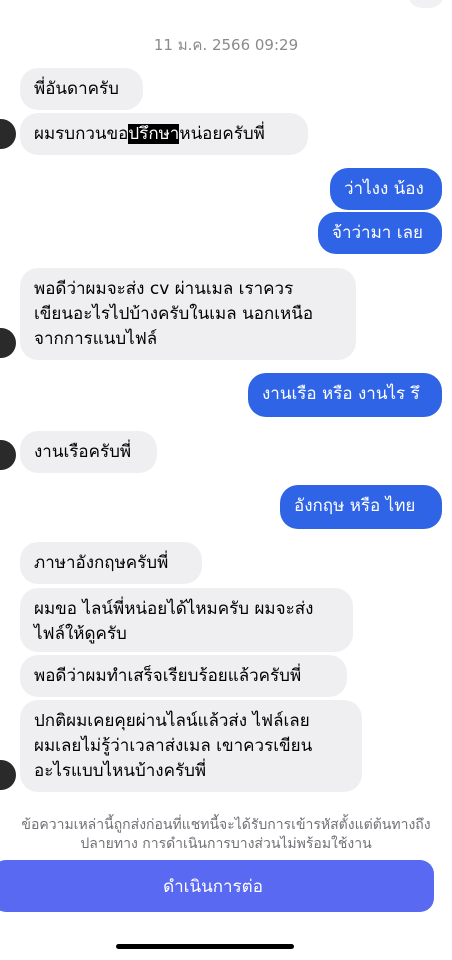  What do you see at coordinates (120, 771) in the screenshot?
I see `message-line: อะไรแบบไหนบ้างครับพี่` at bounding box center [120, 771].